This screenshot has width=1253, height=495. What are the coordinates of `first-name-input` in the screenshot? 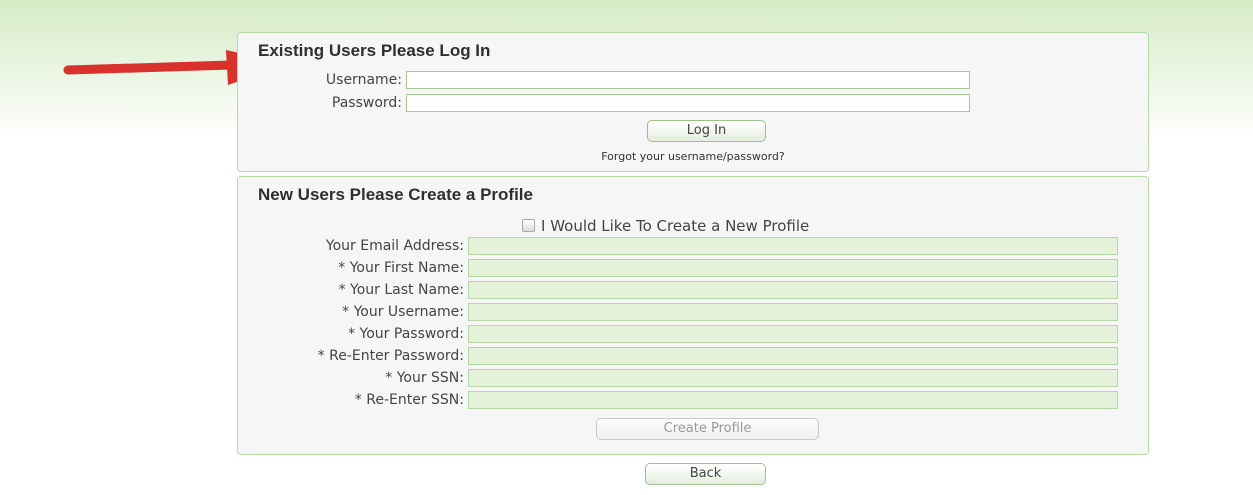 It's located at (793, 268).